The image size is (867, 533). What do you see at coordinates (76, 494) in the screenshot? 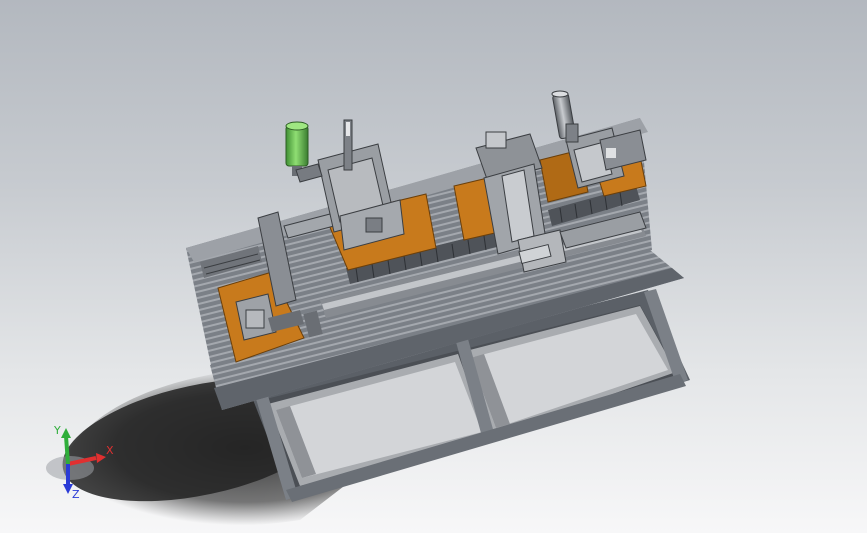
I see `z-axis-label: Z` at bounding box center [76, 494].